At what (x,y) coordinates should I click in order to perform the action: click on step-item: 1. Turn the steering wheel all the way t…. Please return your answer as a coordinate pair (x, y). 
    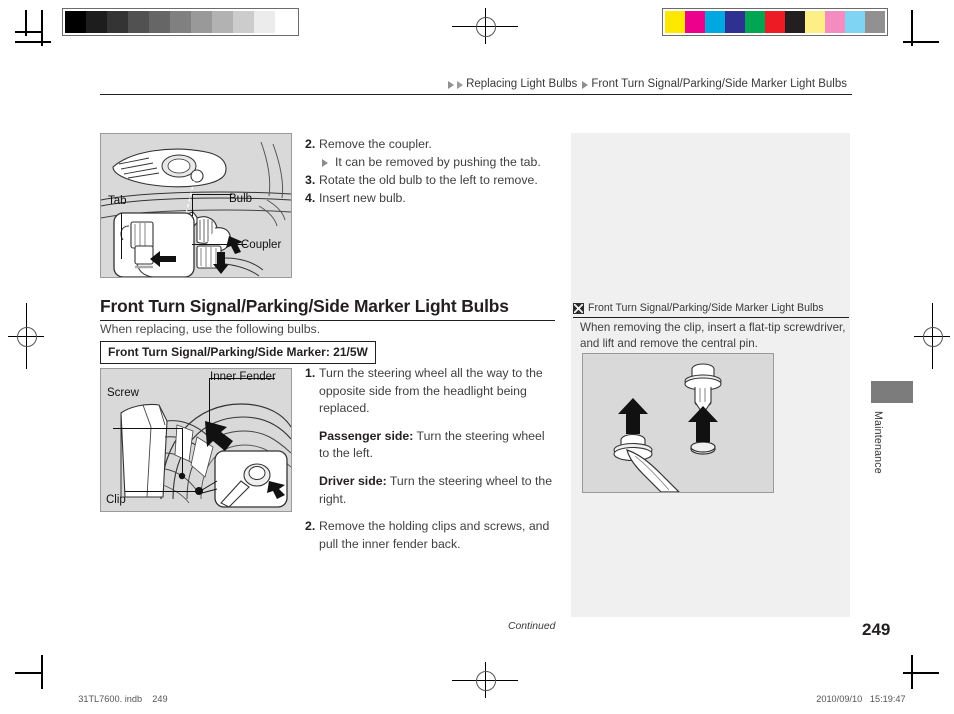
    Looking at the image, I should click on (429, 391).